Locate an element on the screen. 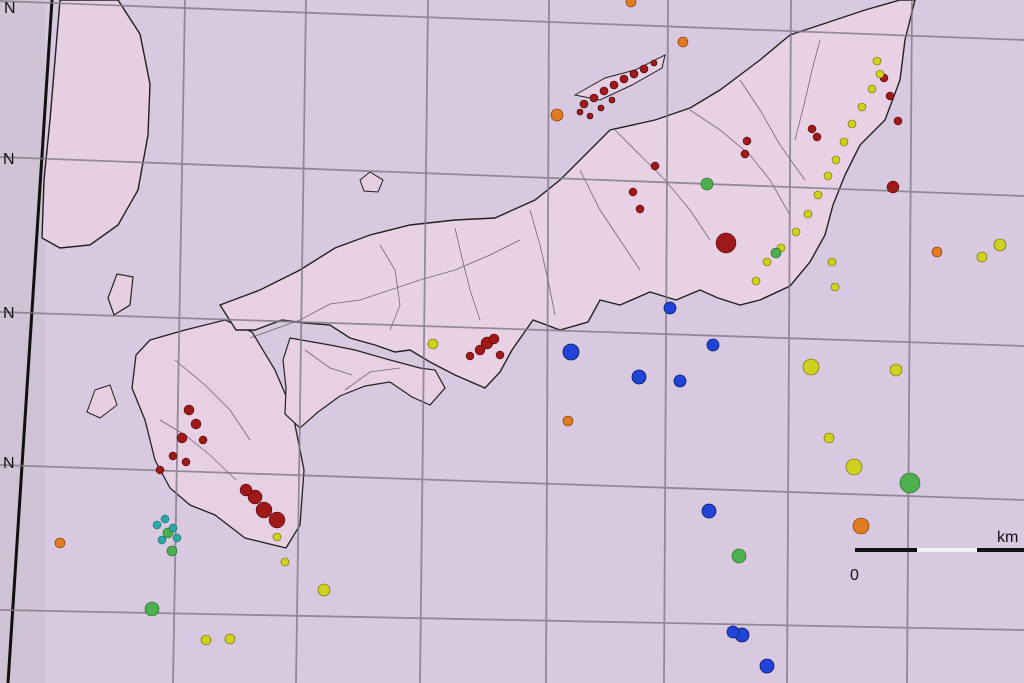  scale-bar-segment-white is located at coordinates (947, 550).